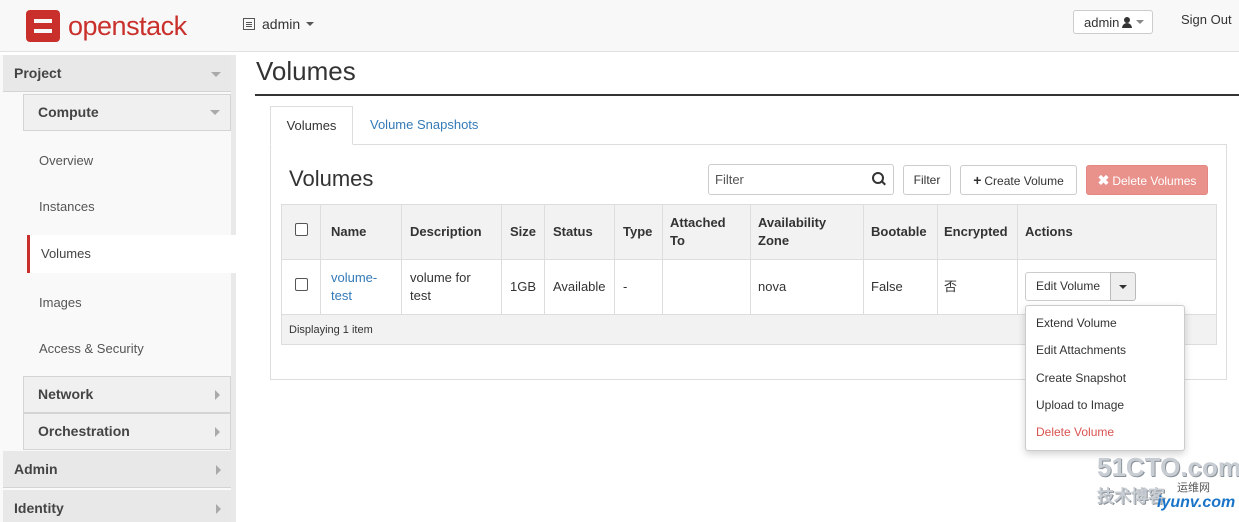 The image size is (1239, 522). What do you see at coordinates (440, 277) in the screenshot?
I see `desc-line: volume for` at bounding box center [440, 277].